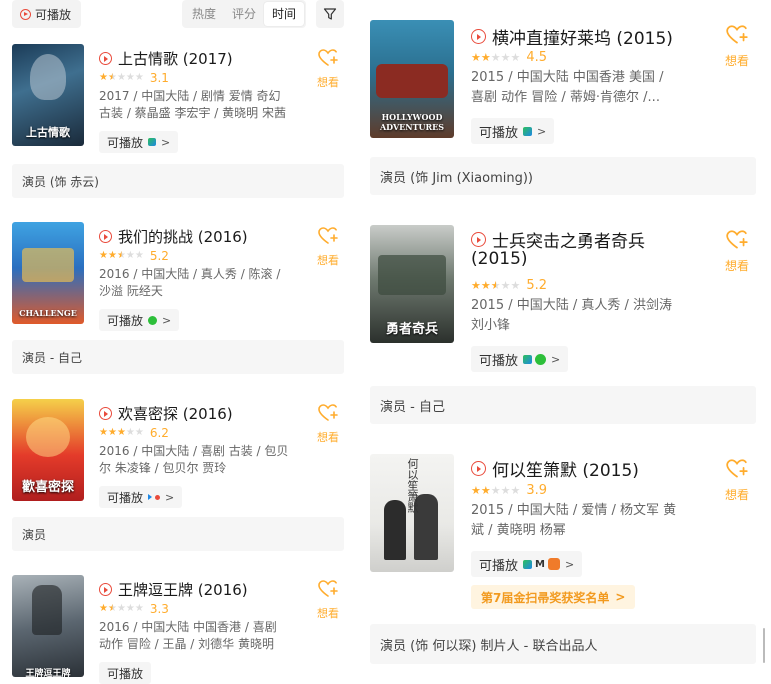  Describe the element at coordinates (48, 626) in the screenshot. I see `poster-image: 王牌逗王牌` at that location.